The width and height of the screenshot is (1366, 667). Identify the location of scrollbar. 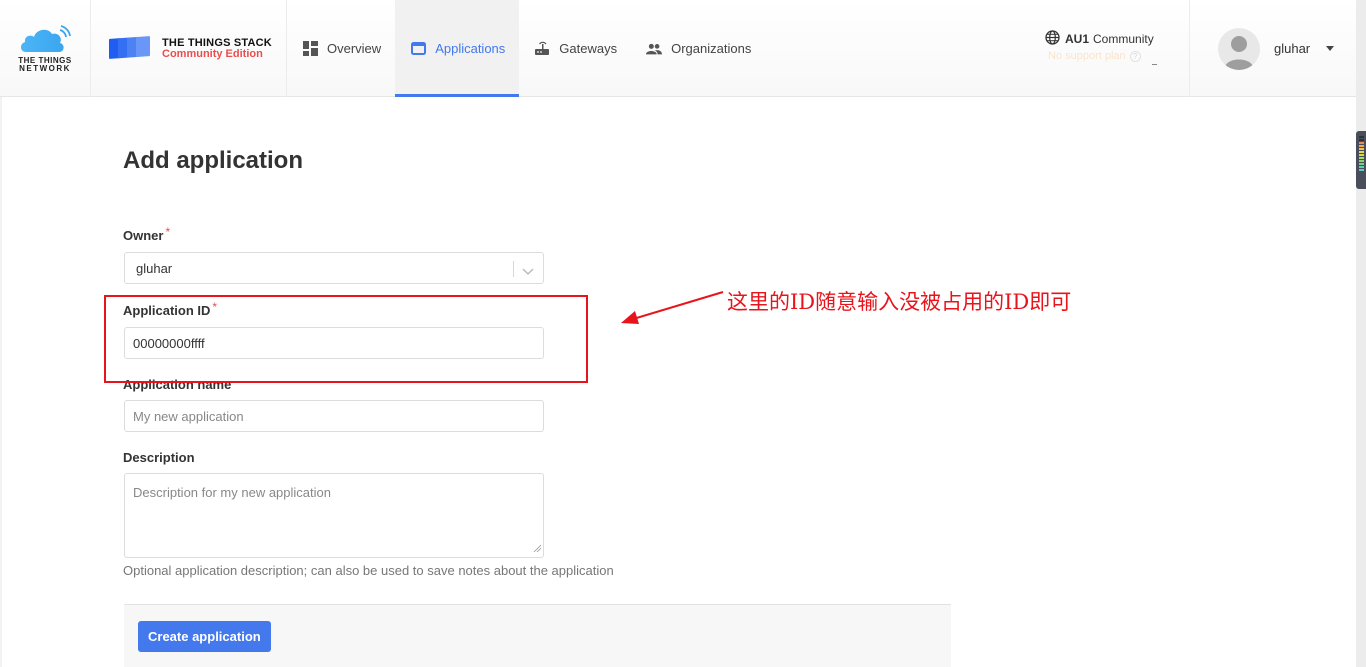
(1361, 333).